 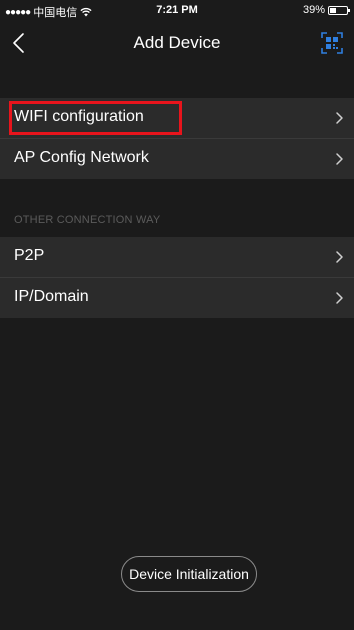 I want to click on status-right: 39%, so click(x=326, y=10).